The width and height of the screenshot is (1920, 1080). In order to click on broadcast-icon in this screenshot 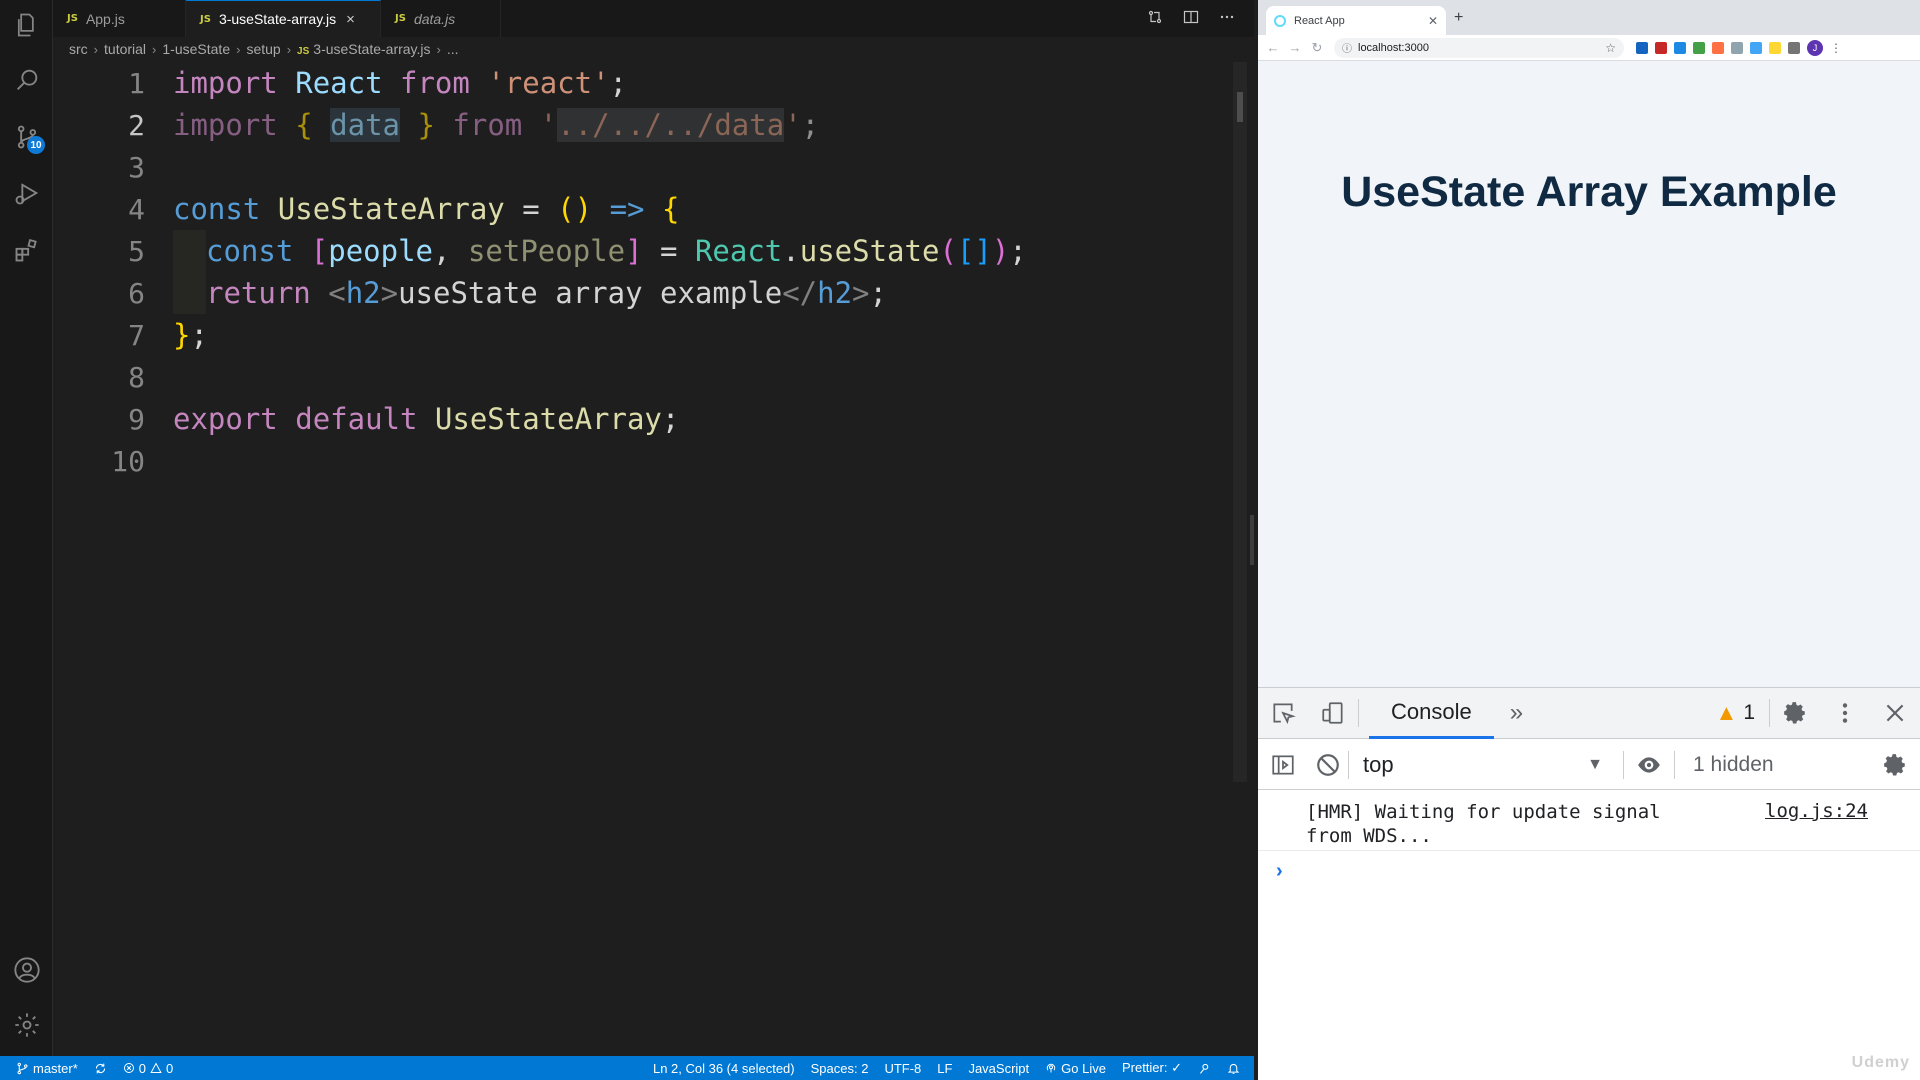, I will do `click(1051, 1068)`.